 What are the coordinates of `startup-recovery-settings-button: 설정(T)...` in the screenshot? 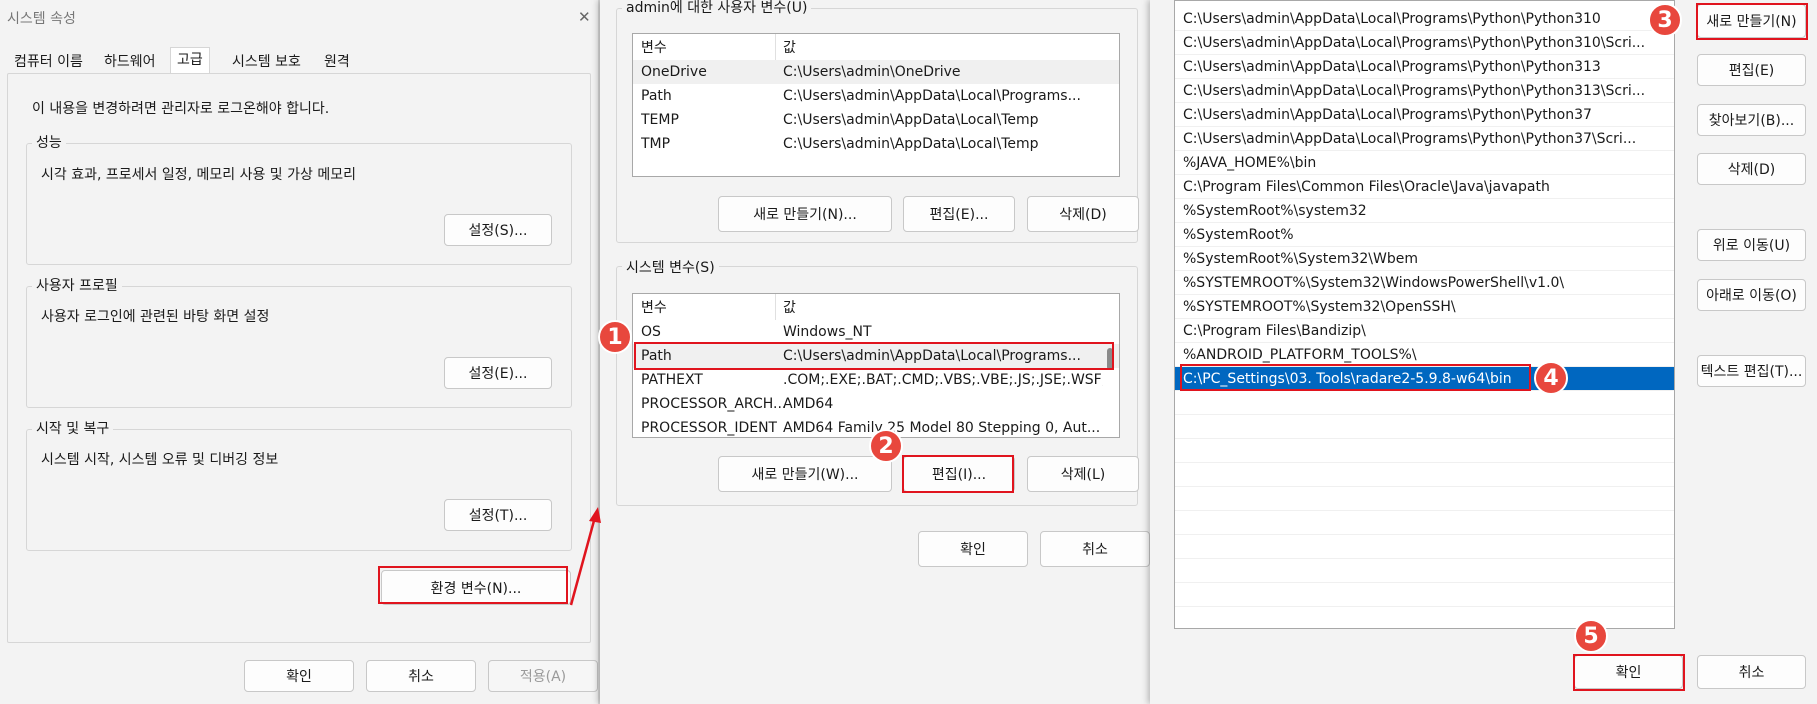 It's located at (498, 515).